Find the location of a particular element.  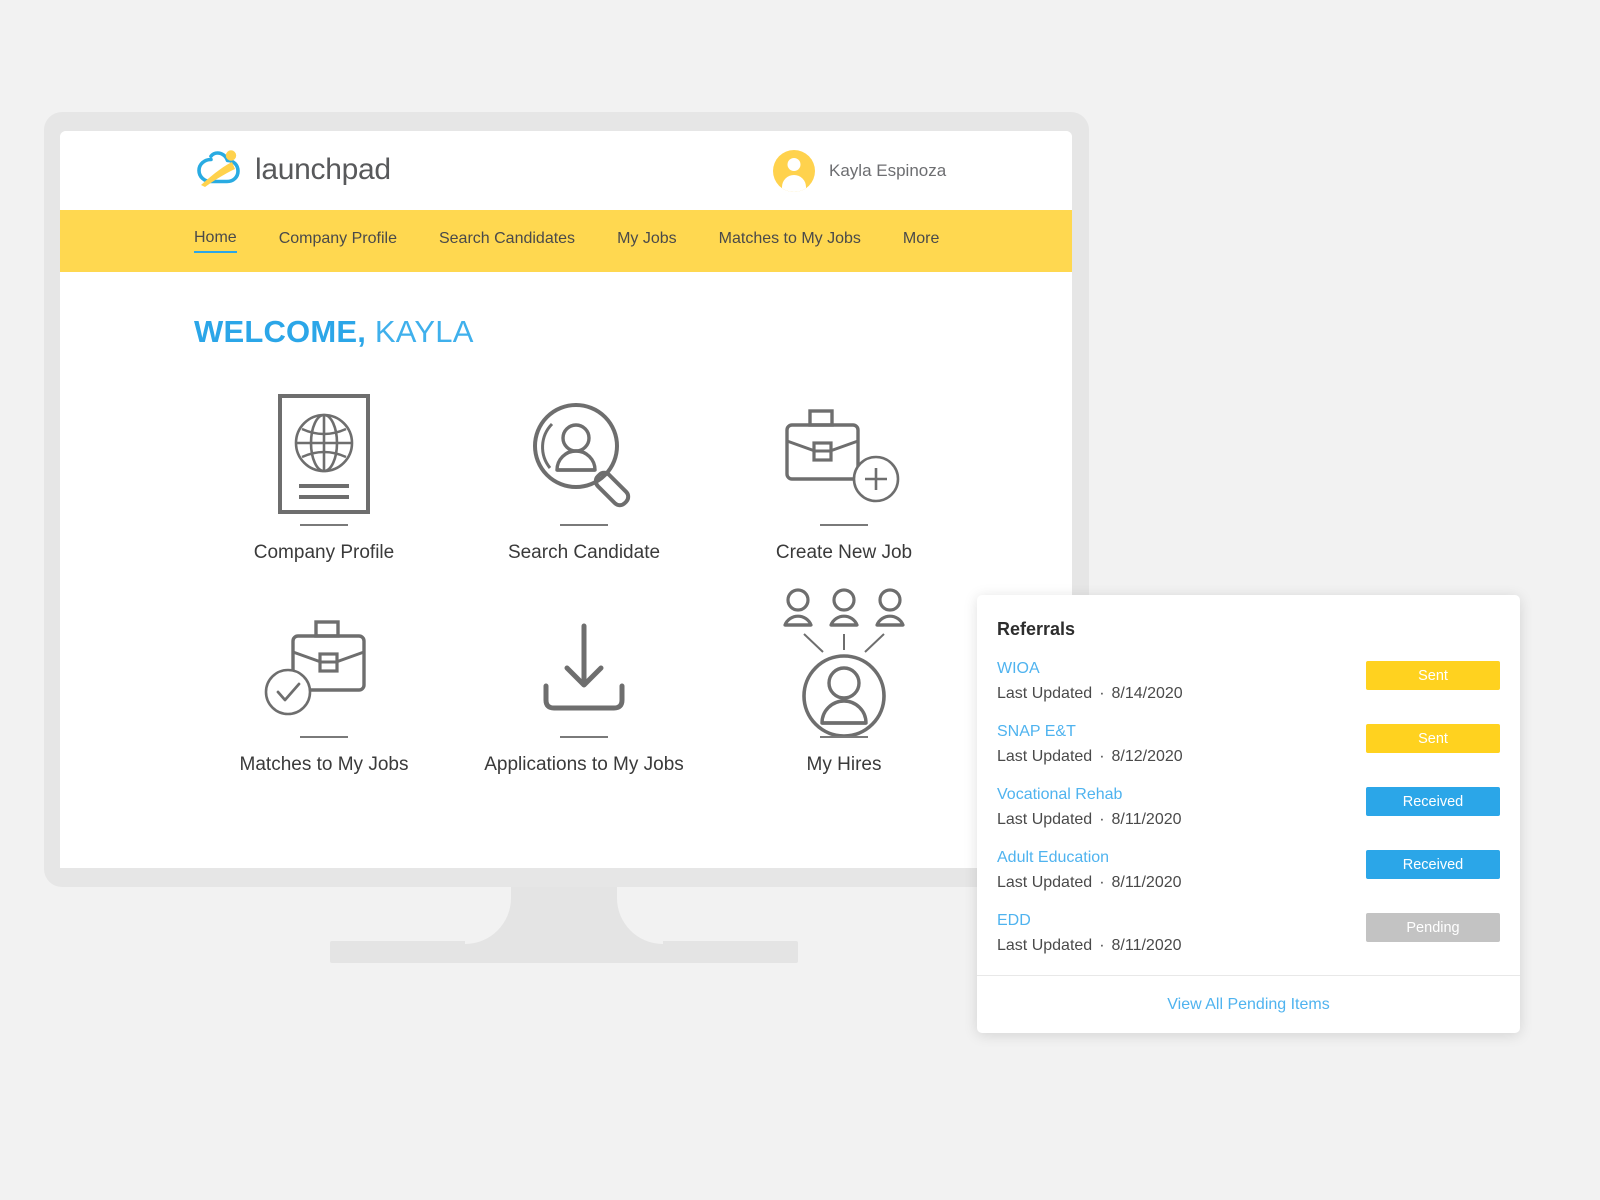

tile-create-new-job: Create New Job is located at coordinates (844, 474).